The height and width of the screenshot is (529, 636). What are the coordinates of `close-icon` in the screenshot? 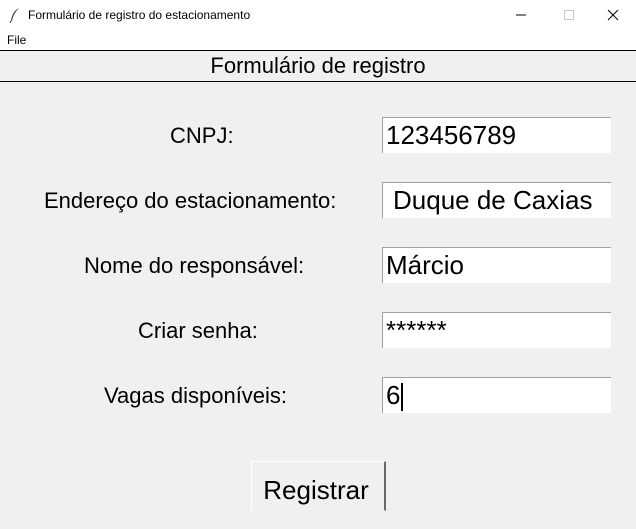 It's located at (613, 15).